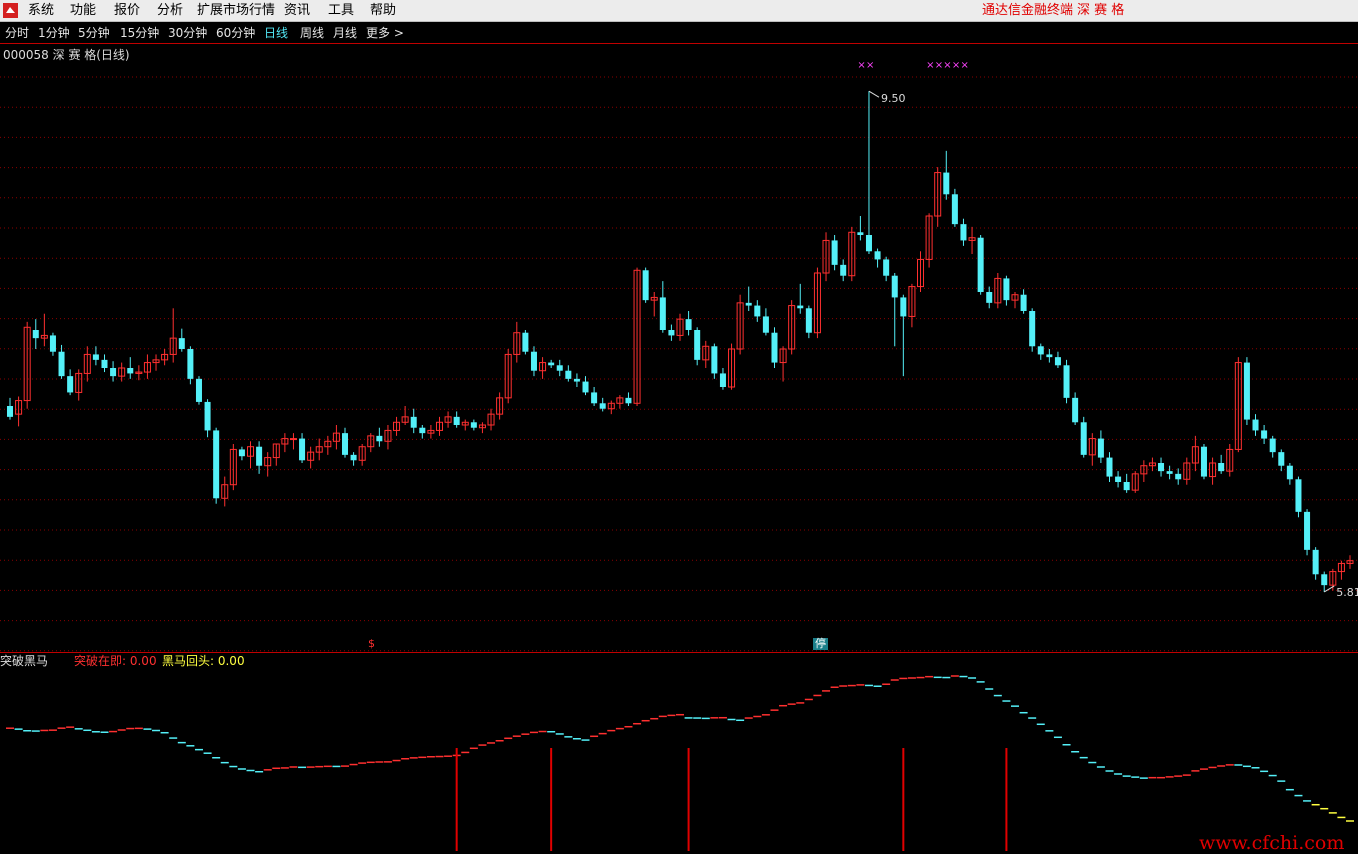  What do you see at coordinates (170, 11) in the screenshot?
I see `menu-analysis: 分析` at bounding box center [170, 11].